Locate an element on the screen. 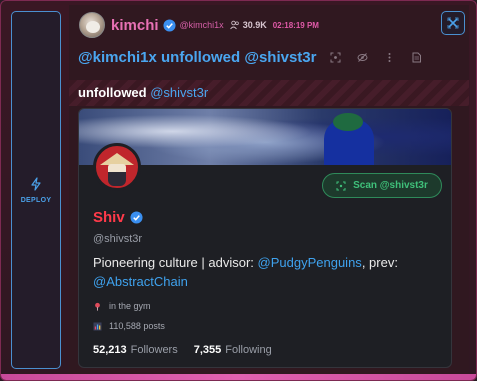  deploy-label: DEPLOY is located at coordinates (36, 200).